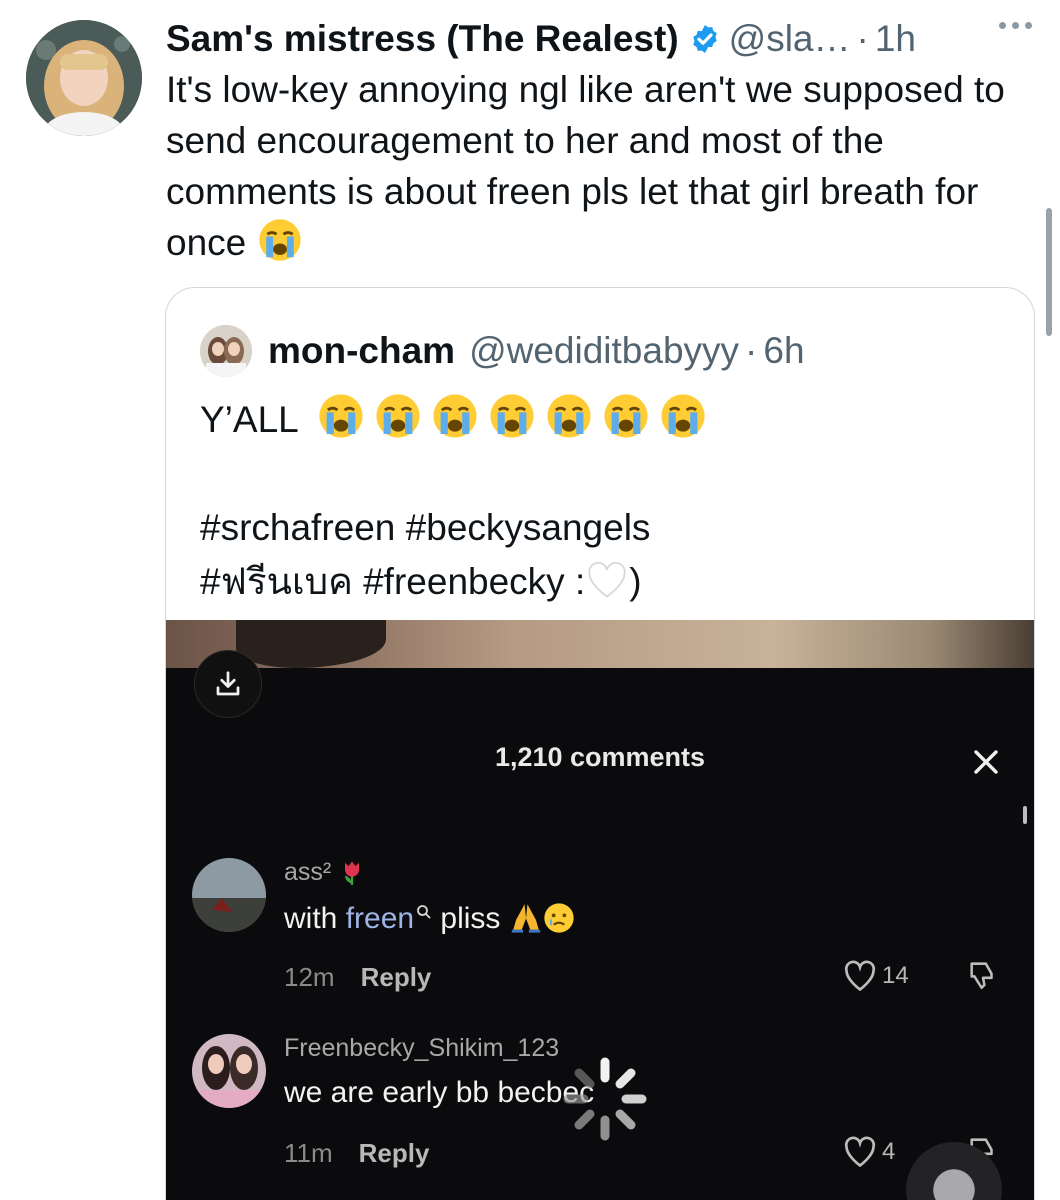  Describe the element at coordinates (605, 1099) in the screenshot. I see `loading-spinner-icon` at that location.